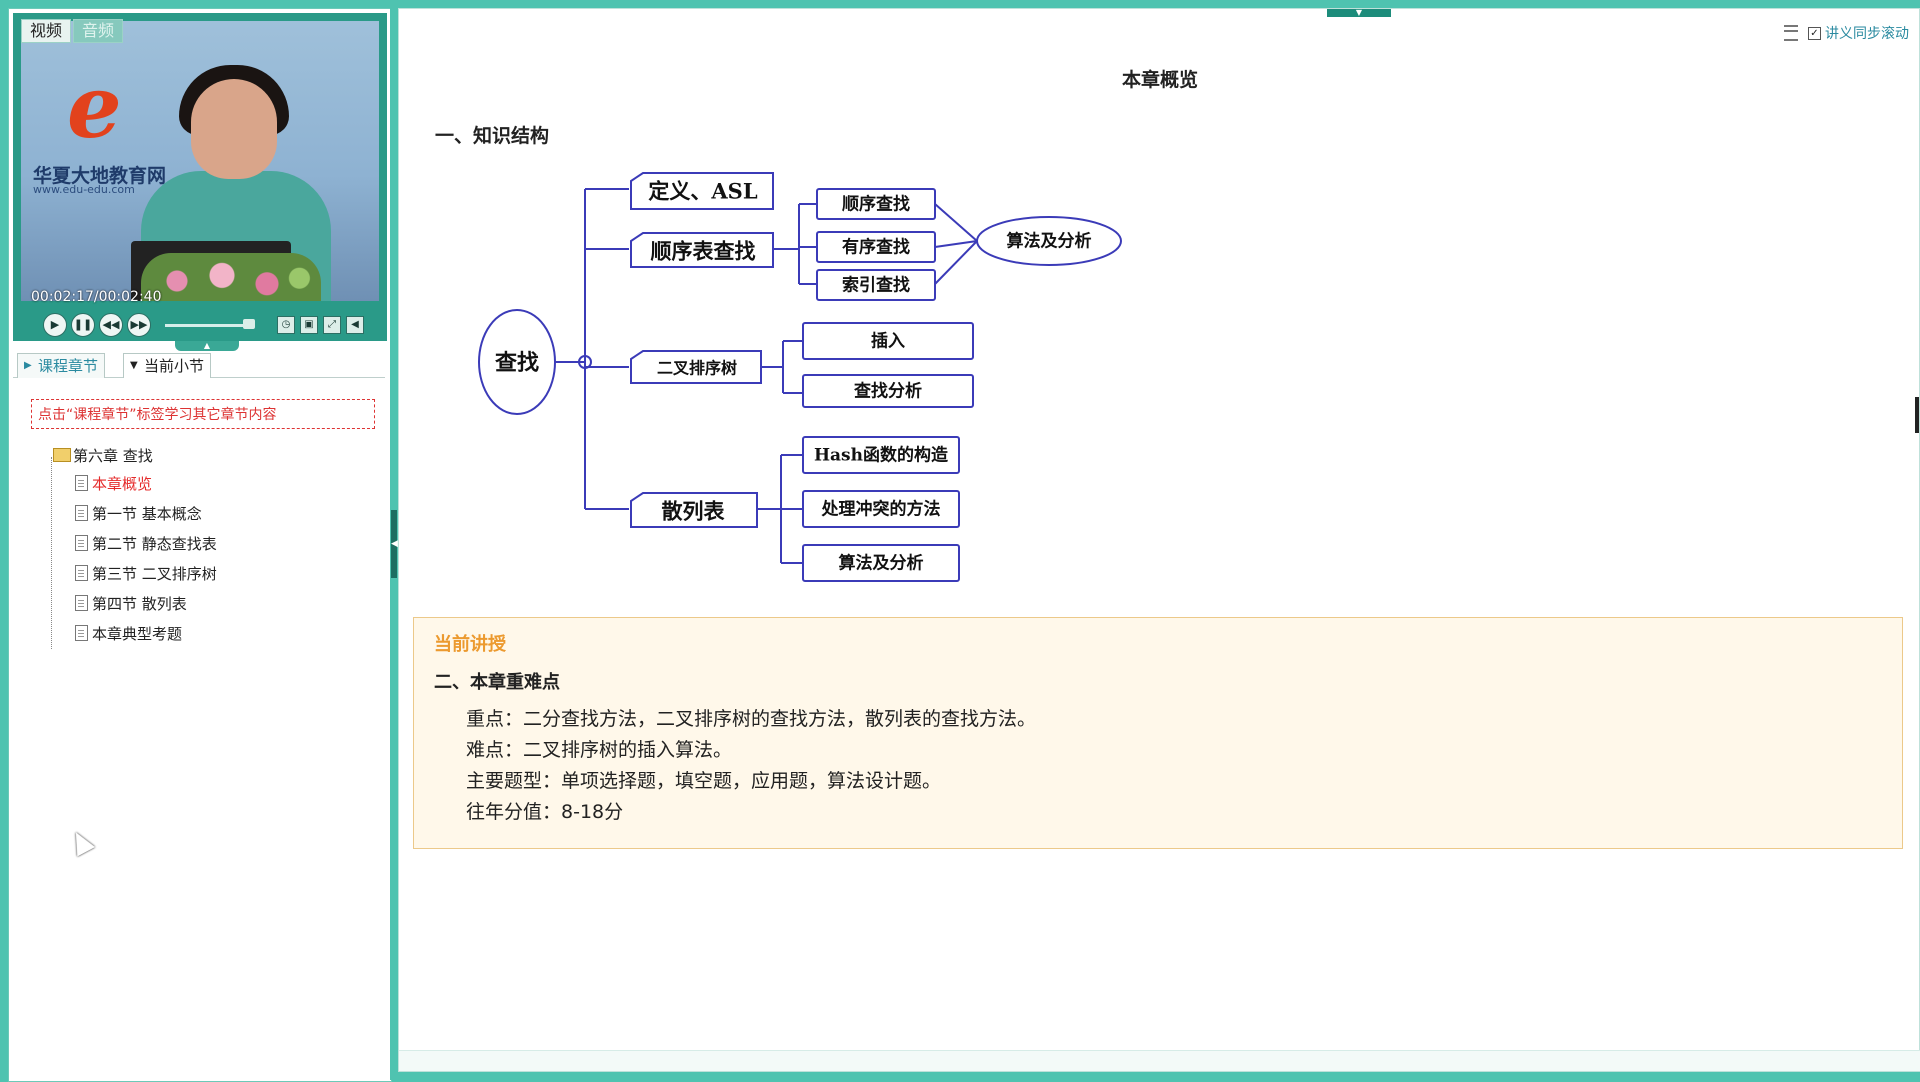 The image size is (1920, 1082). What do you see at coordinates (332, 325) in the screenshot?
I see `fullscreen-icon: ⤢` at bounding box center [332, 325].